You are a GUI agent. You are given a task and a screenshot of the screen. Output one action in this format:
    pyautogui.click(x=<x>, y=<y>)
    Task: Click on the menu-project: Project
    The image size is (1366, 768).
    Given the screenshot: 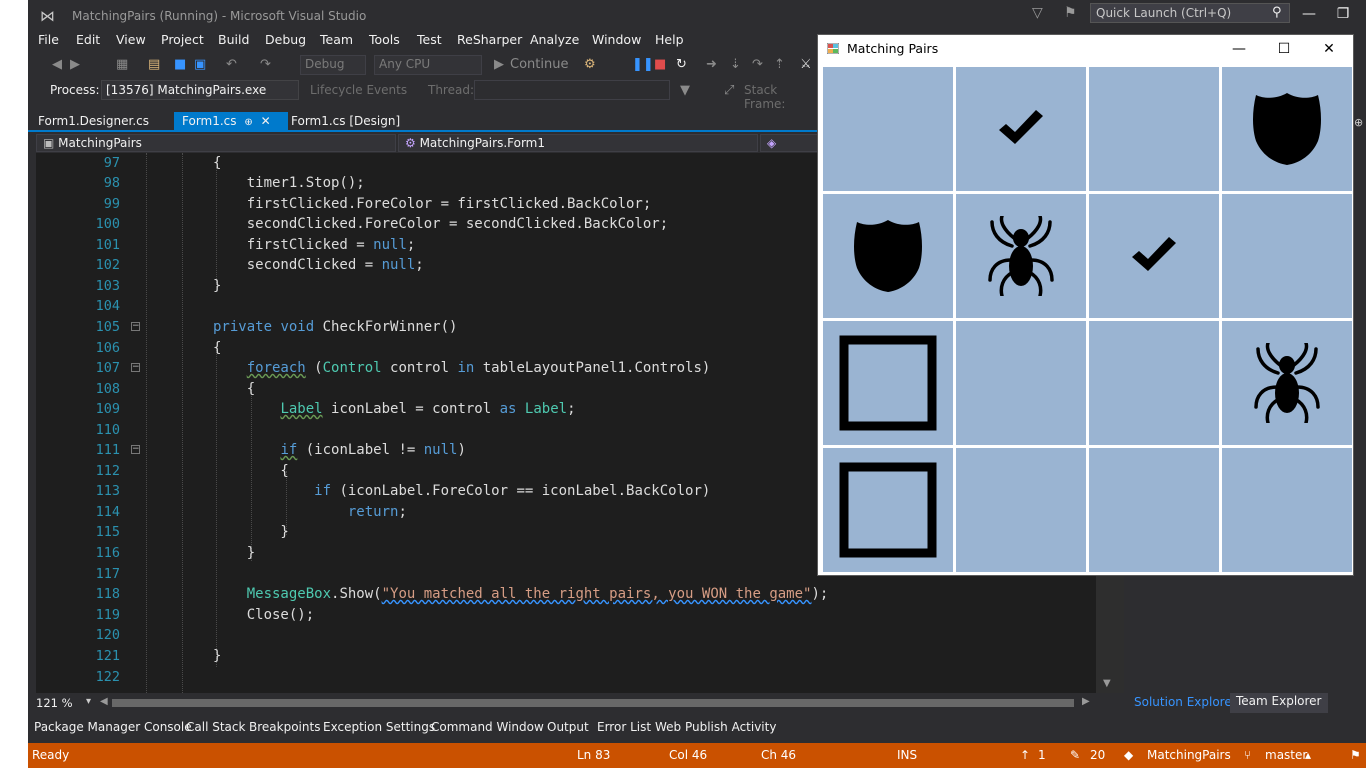 What is the action you would take?
    pyautogui.click(x=182, y=39)
    